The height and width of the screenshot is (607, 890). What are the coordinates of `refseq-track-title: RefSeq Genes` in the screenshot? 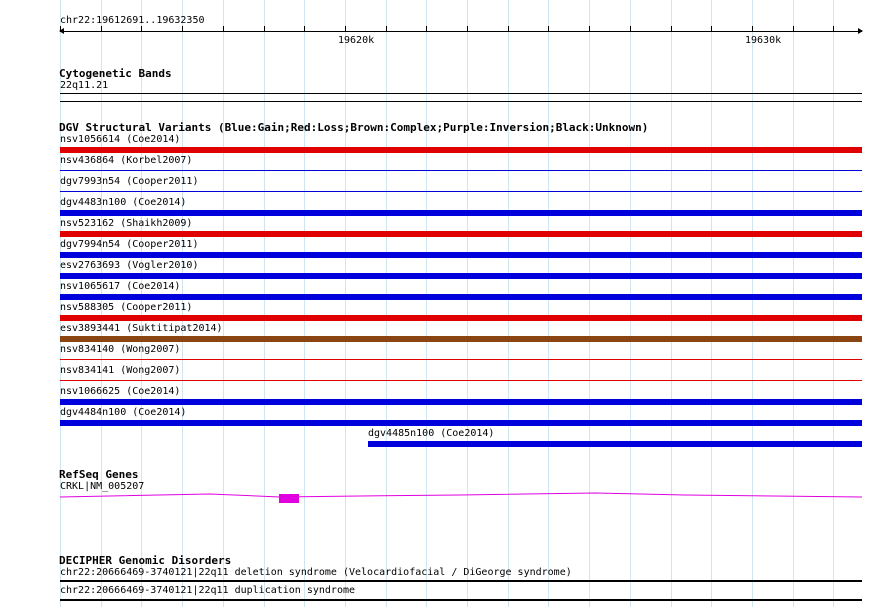 It's located at (99, 474).